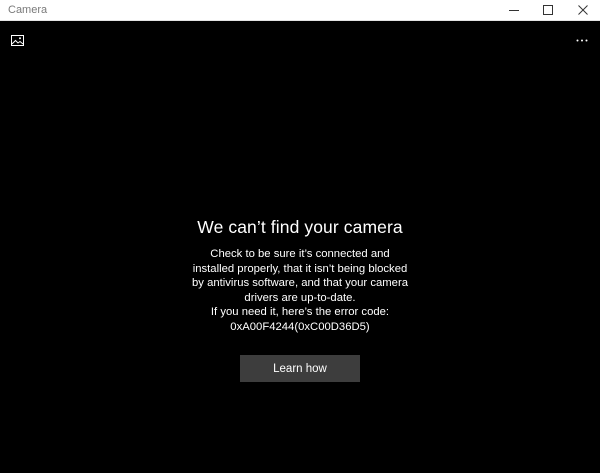 This screenshot has width=600, height=473. I want to click on more-options-icon, so click(582, 40).